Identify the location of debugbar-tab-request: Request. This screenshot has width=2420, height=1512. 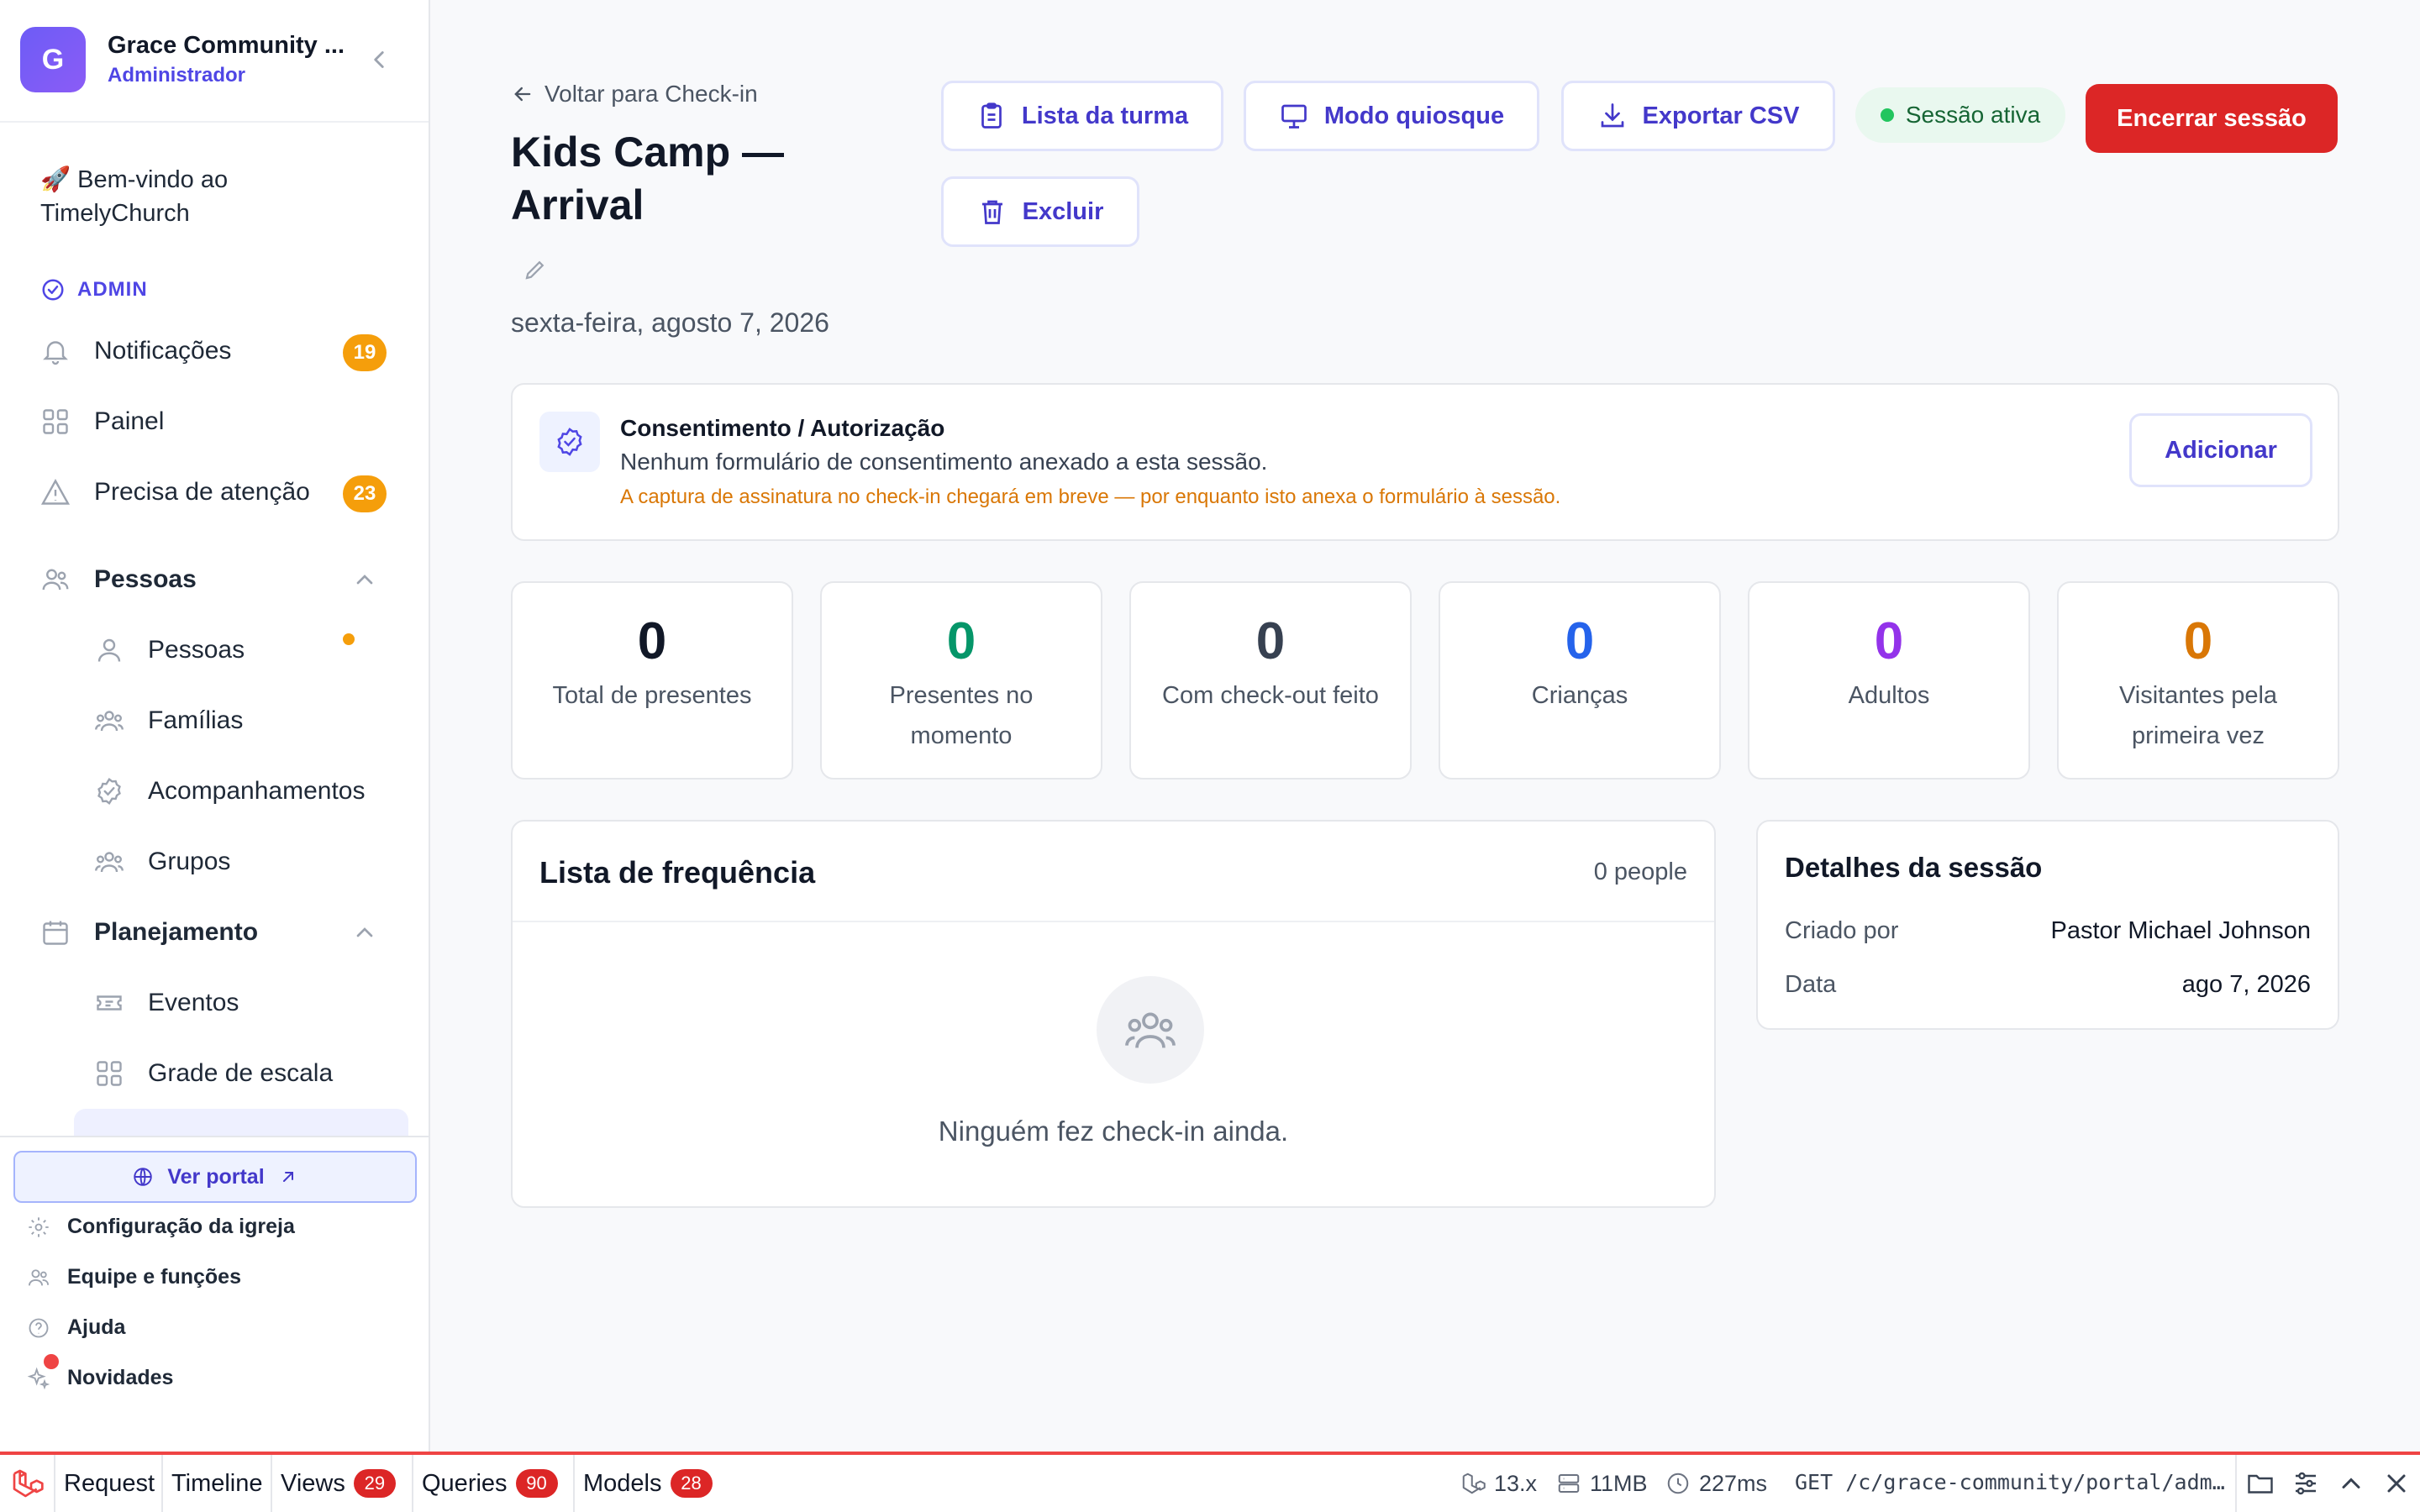
(109, 1483).